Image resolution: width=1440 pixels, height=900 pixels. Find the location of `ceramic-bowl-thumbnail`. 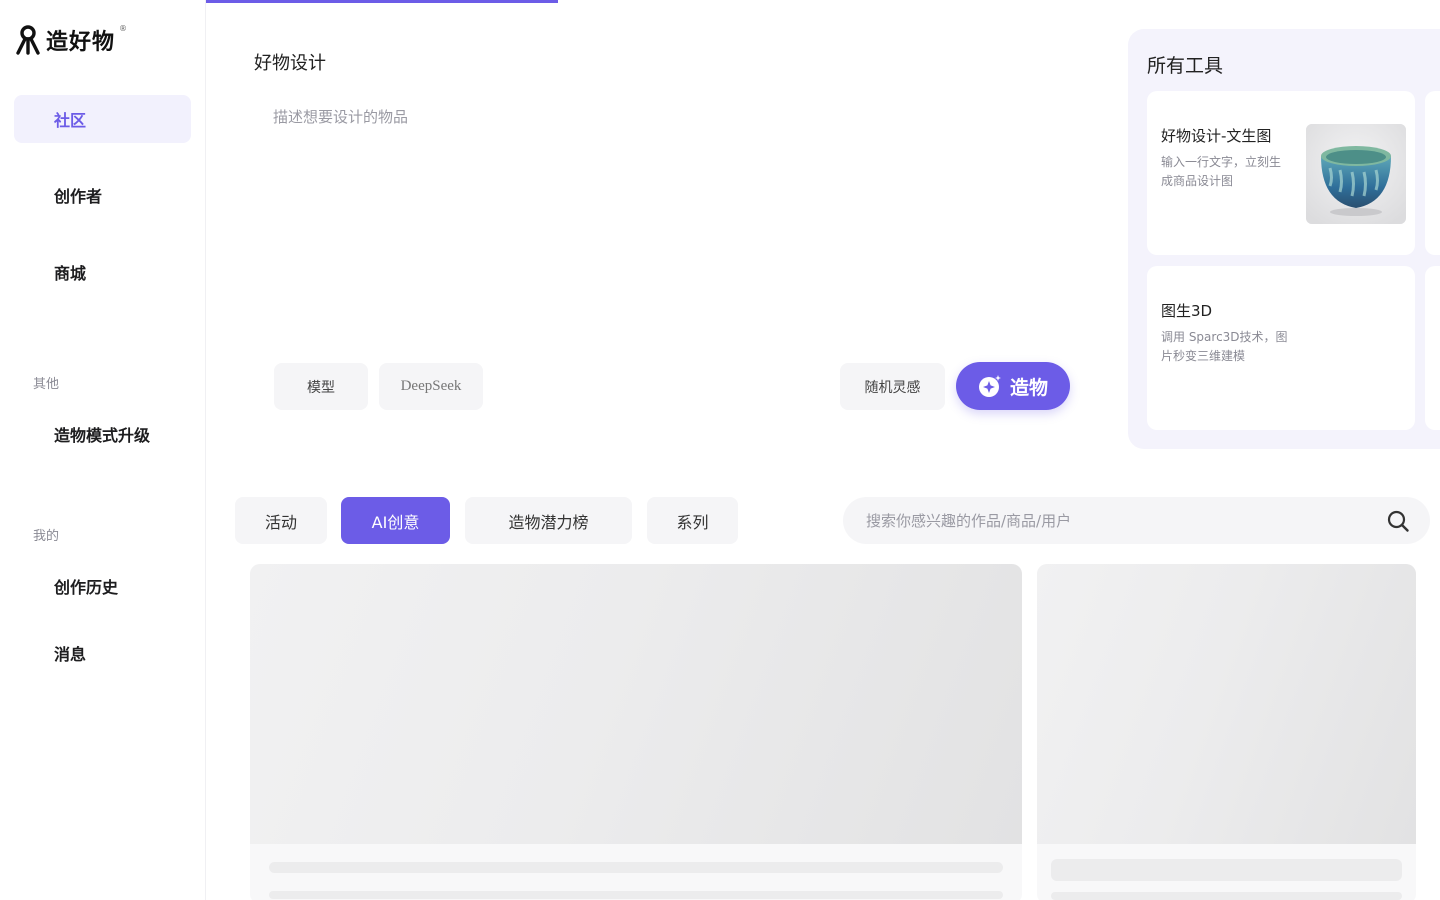

ceramic-bowl-thumbnail is located at coordinates (1356, 174).